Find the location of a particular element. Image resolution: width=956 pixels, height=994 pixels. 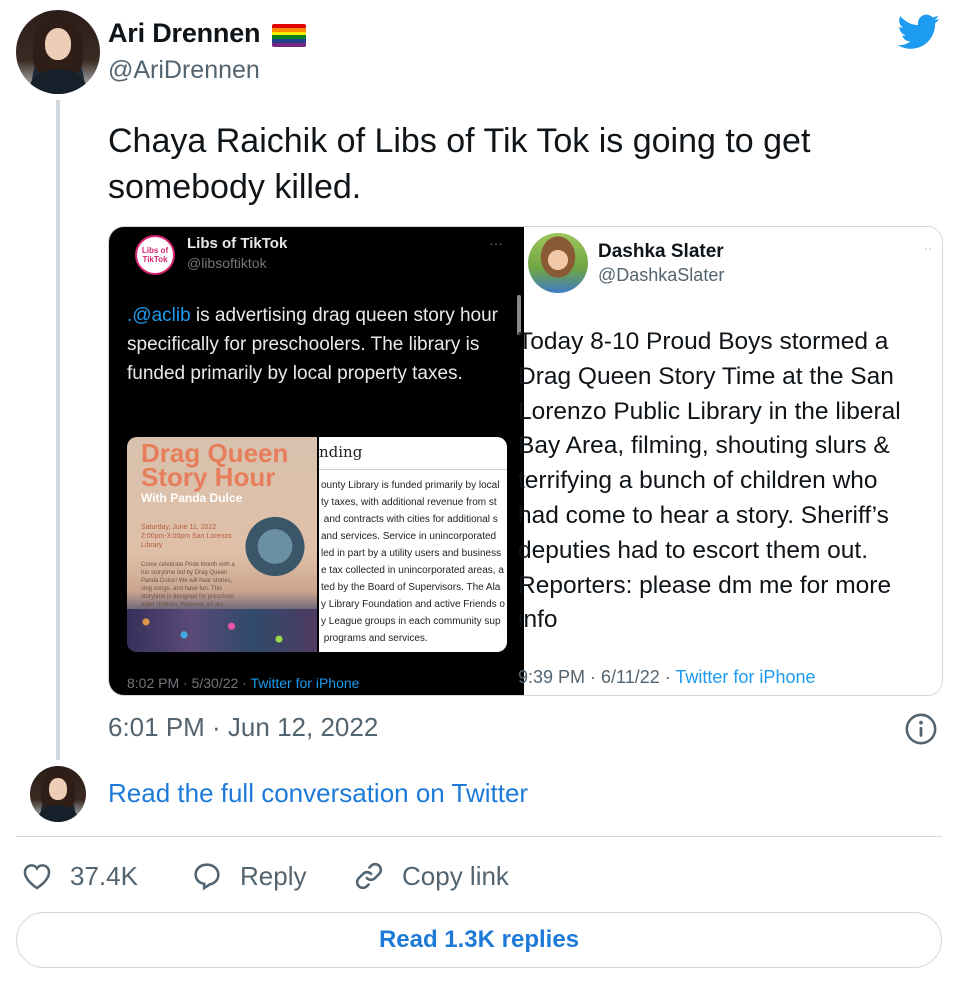

glitter-decoration is located at coordinates (222, 630).